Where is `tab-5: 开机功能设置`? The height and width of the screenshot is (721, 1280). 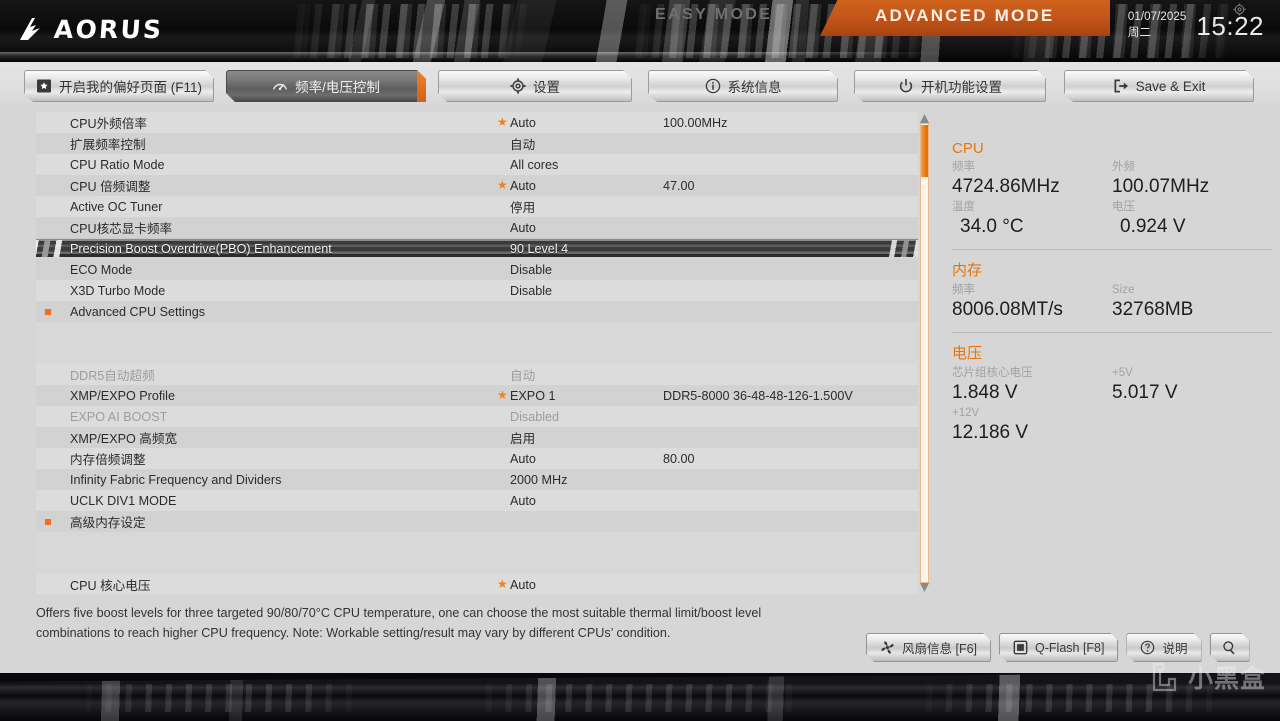
tab-5: 开机功能设置 is located at coordinates (950, 86).